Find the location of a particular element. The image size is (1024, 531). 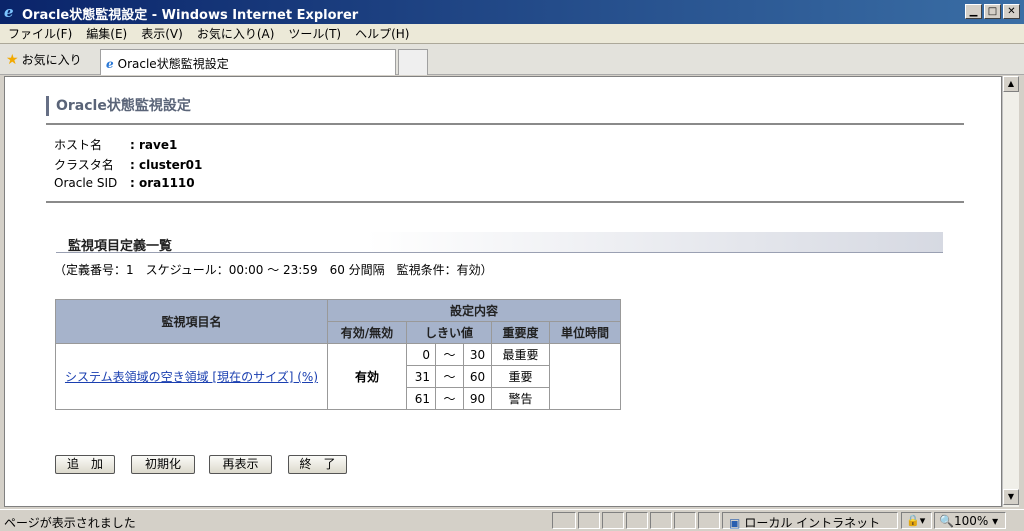

sid-value: : ora1110 is located at coordinates (162, 183).